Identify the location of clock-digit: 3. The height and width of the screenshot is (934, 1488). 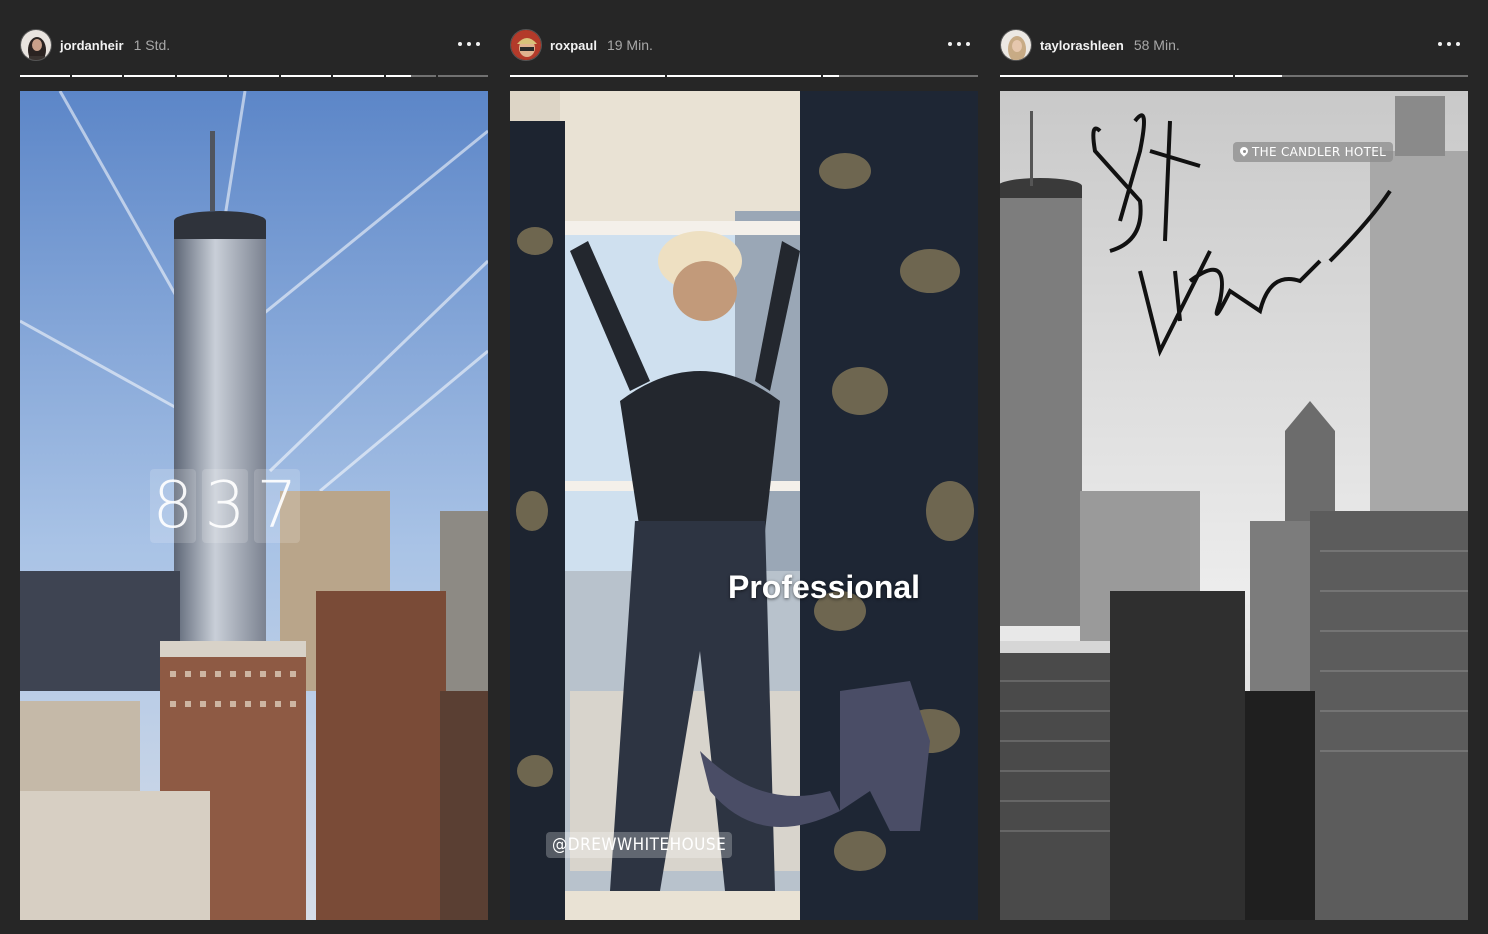
(225, 506).